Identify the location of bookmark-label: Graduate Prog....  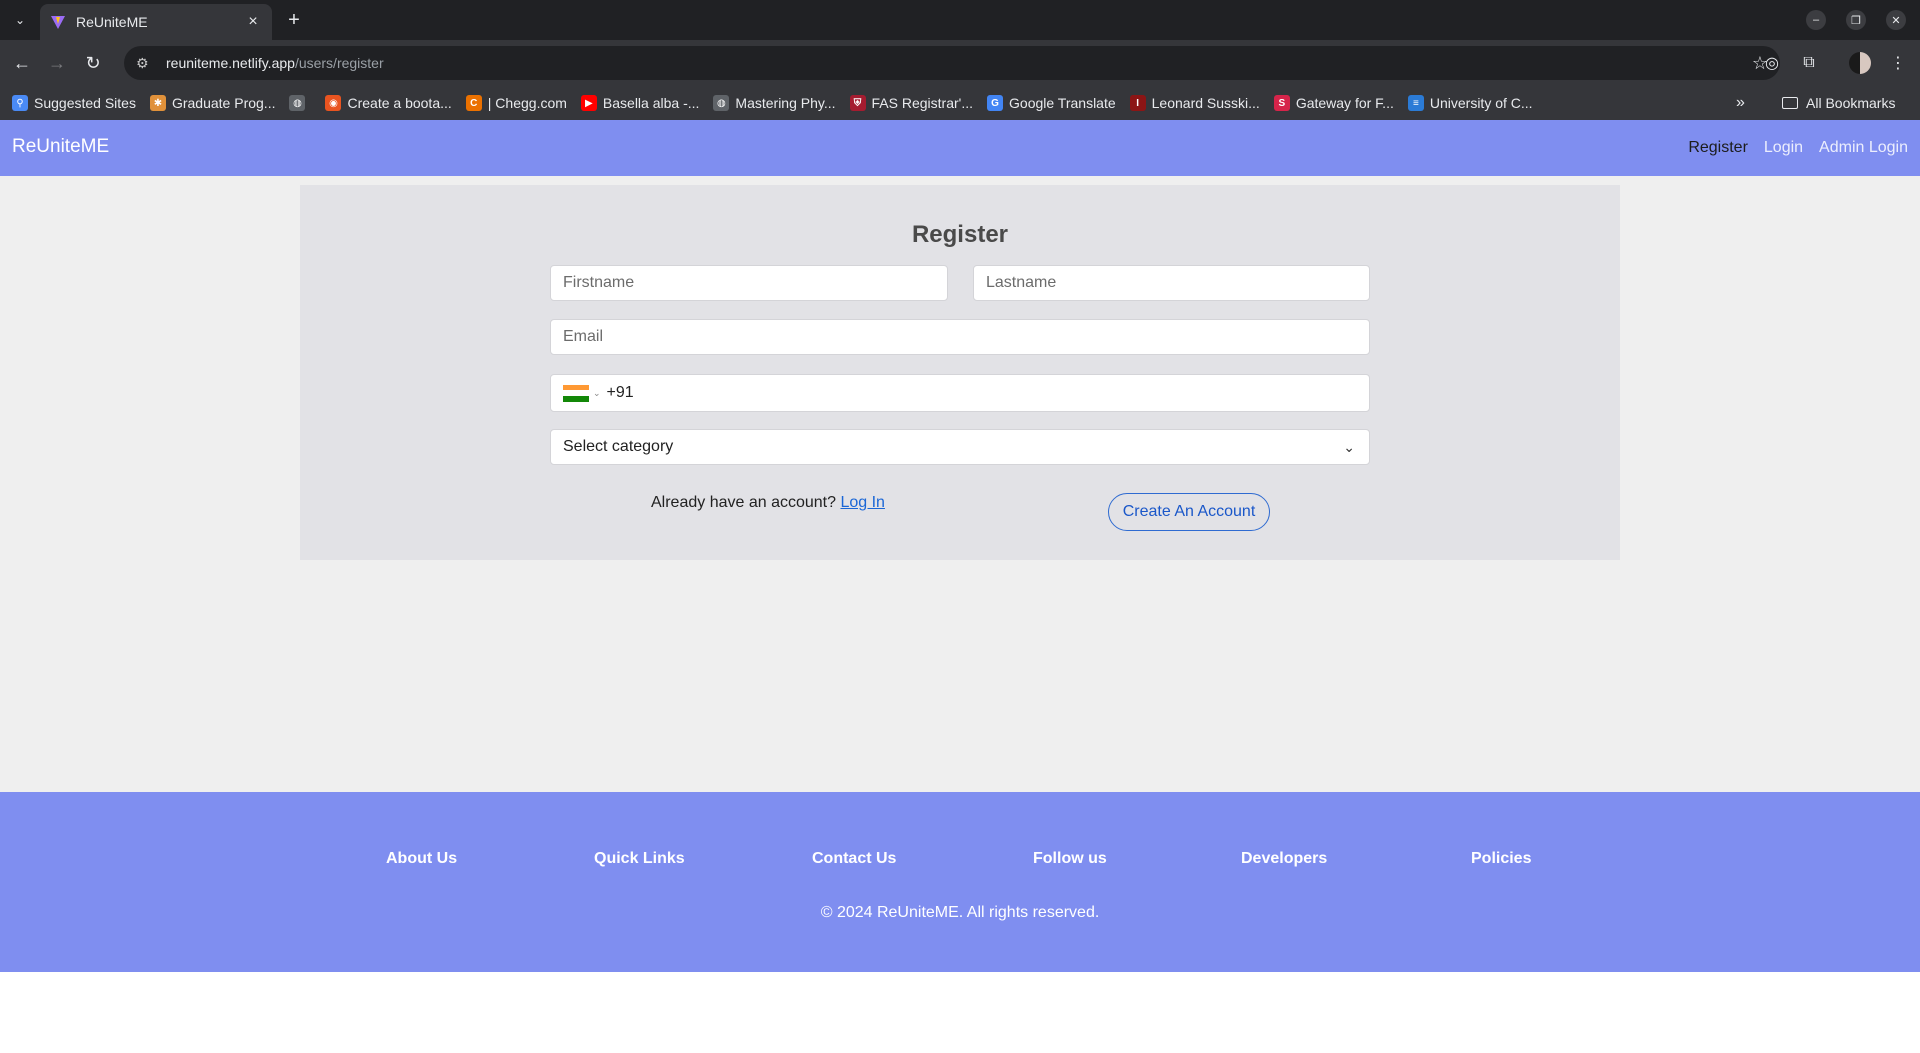
(223, 103).